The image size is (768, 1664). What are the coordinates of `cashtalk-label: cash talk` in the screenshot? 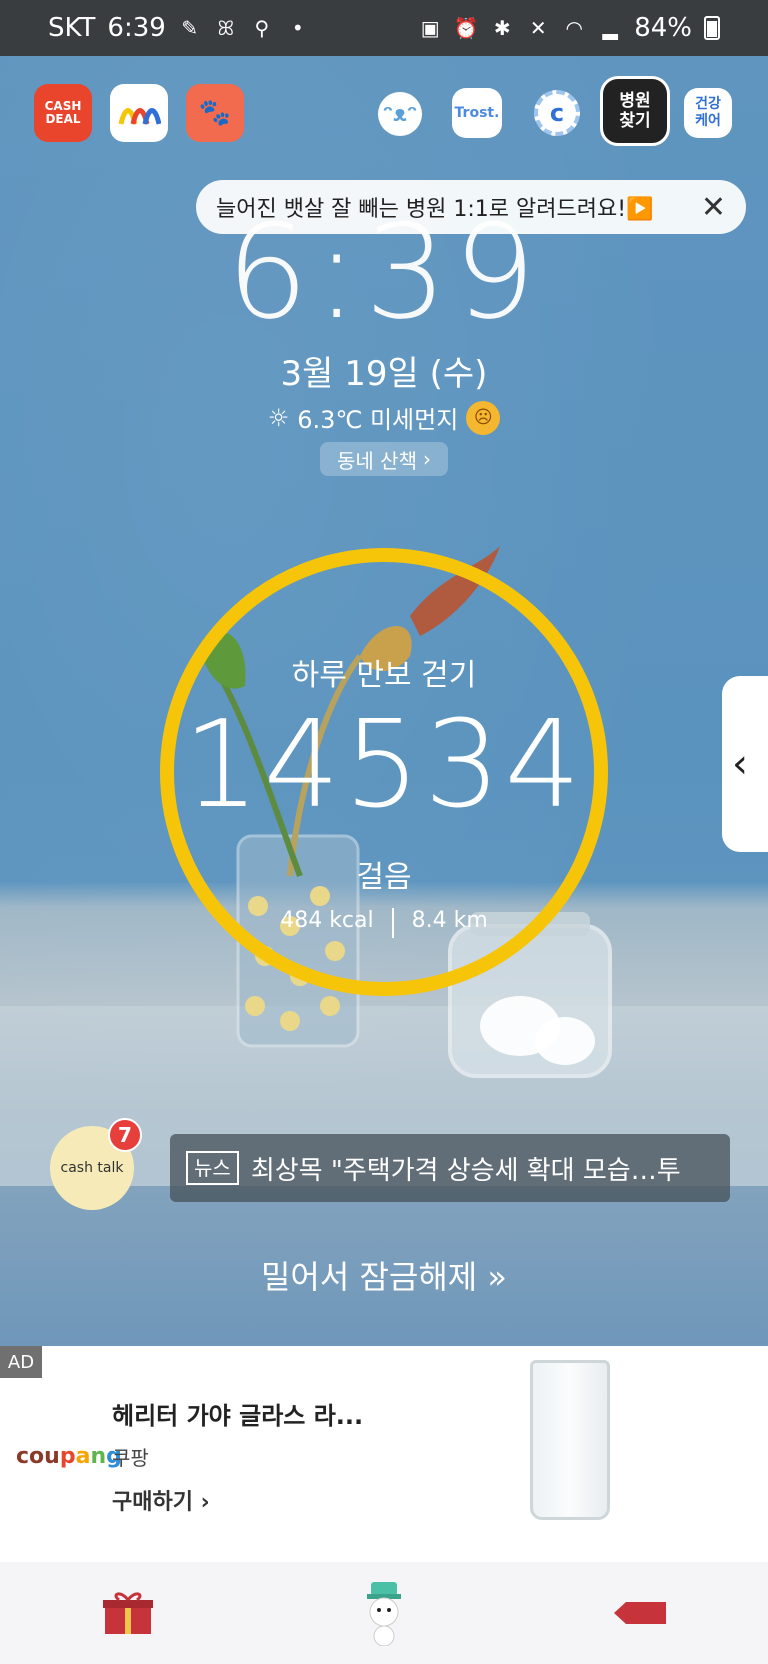 It's located at (92, 1168).